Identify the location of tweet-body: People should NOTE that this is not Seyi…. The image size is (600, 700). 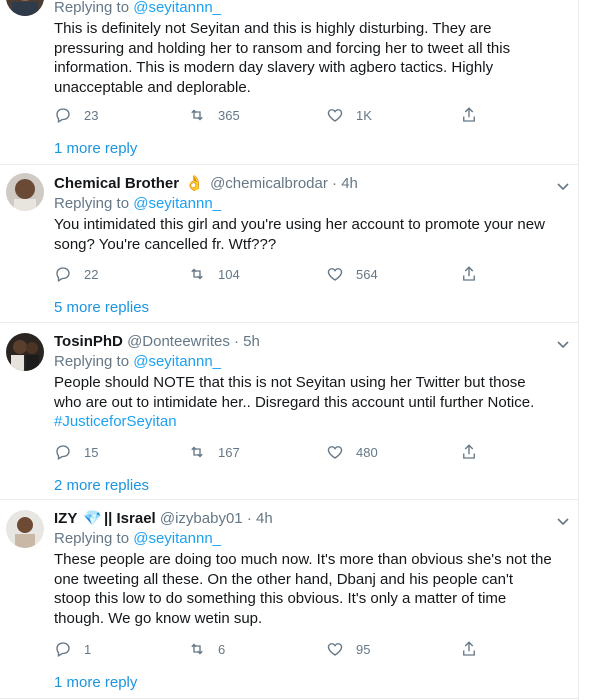
(294, 392).